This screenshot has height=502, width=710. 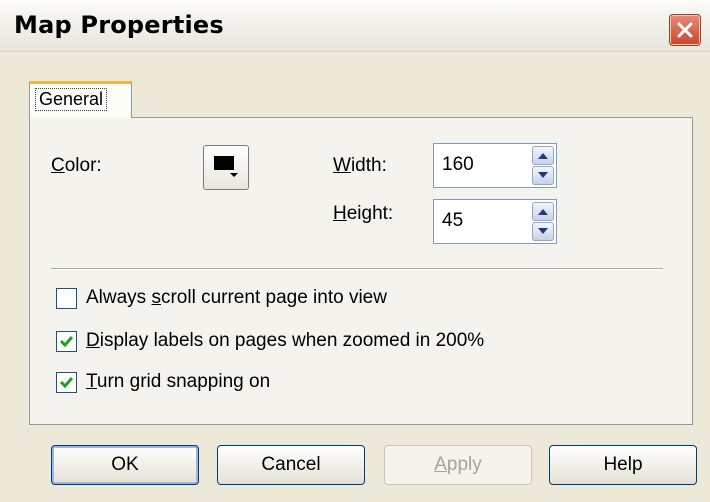 I want to click on width-label: Width:, so click(x=360, y=166).